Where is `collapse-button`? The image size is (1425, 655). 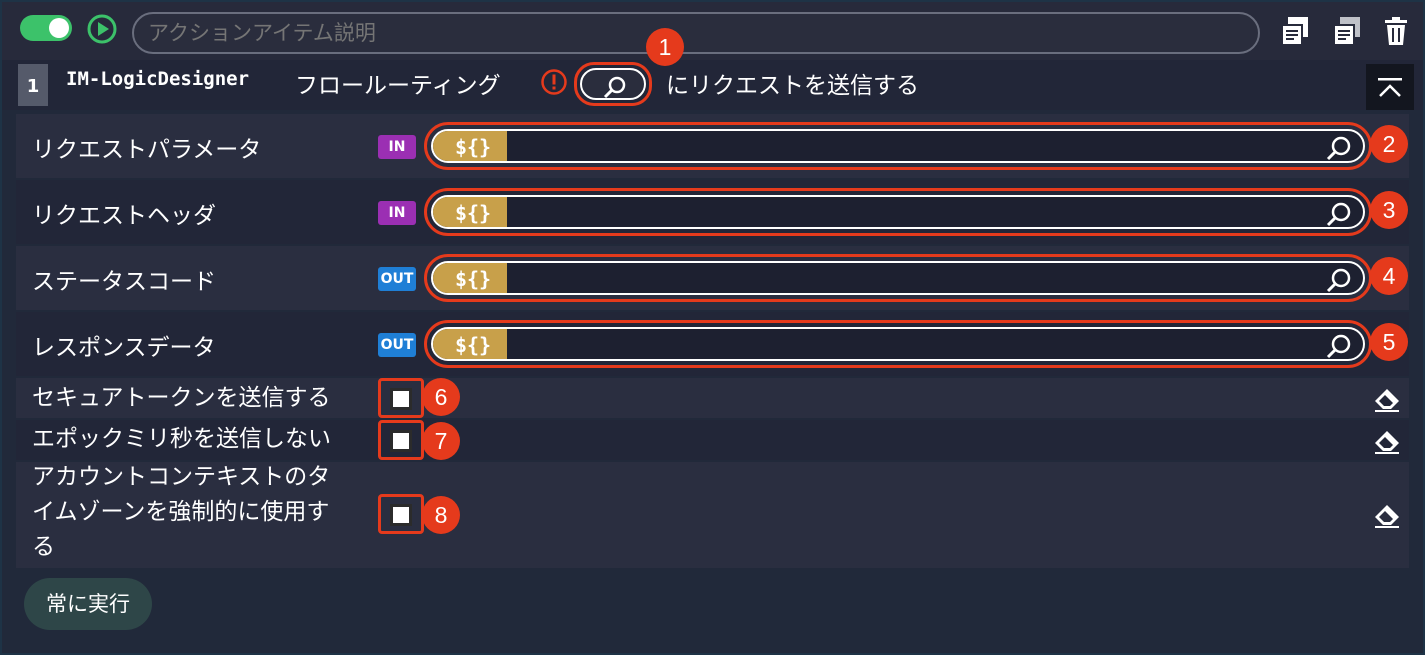
collapse-button is located at coordinates (1390, 87).